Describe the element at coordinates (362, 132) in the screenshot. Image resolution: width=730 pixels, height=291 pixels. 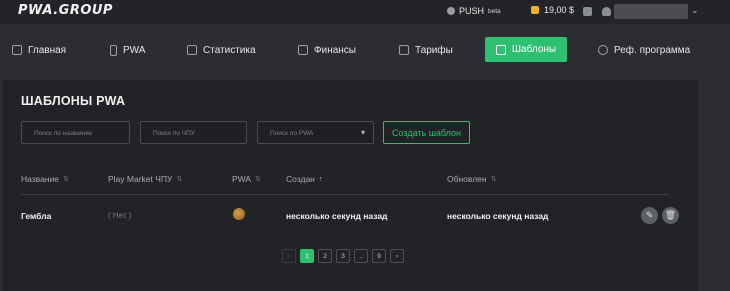
I see `chevron-down-icon: ▾` at that location.